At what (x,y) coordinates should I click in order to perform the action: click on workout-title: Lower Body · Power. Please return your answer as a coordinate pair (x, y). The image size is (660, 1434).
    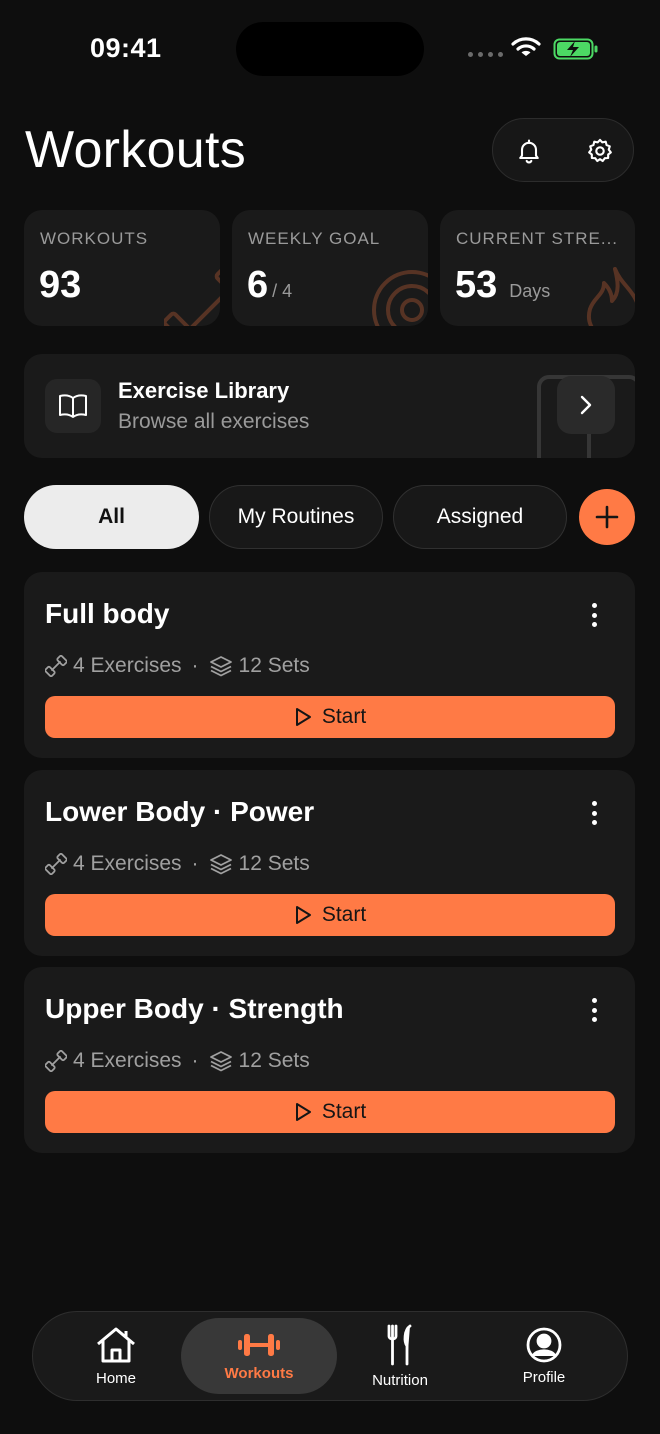
    Looking at the image, I should click on (180, 811).